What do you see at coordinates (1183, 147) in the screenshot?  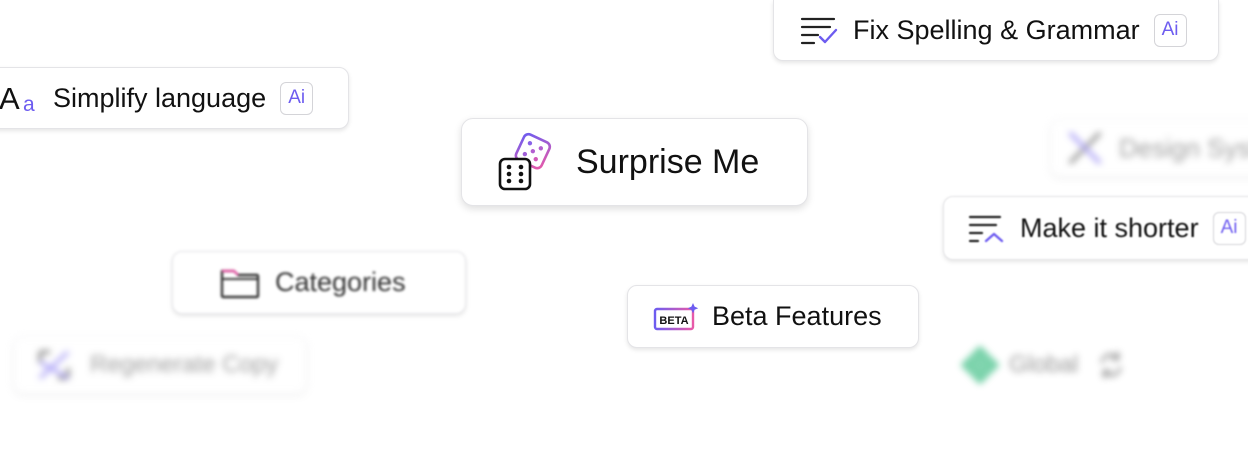 I see `design-system-label: Design System` at bounding box center [1183, 147].